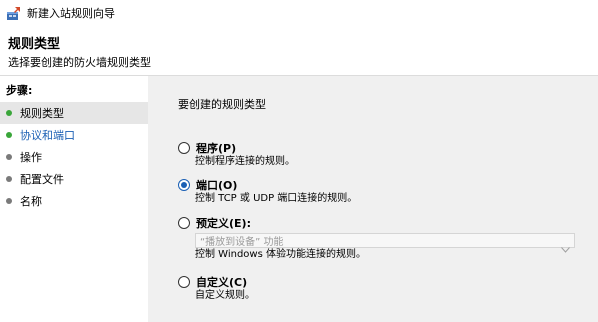  What do you see at coordinates (74, 113) in the screenshot?
I see `step-rule-type: 规则类型` at bounding box center [74, 113].